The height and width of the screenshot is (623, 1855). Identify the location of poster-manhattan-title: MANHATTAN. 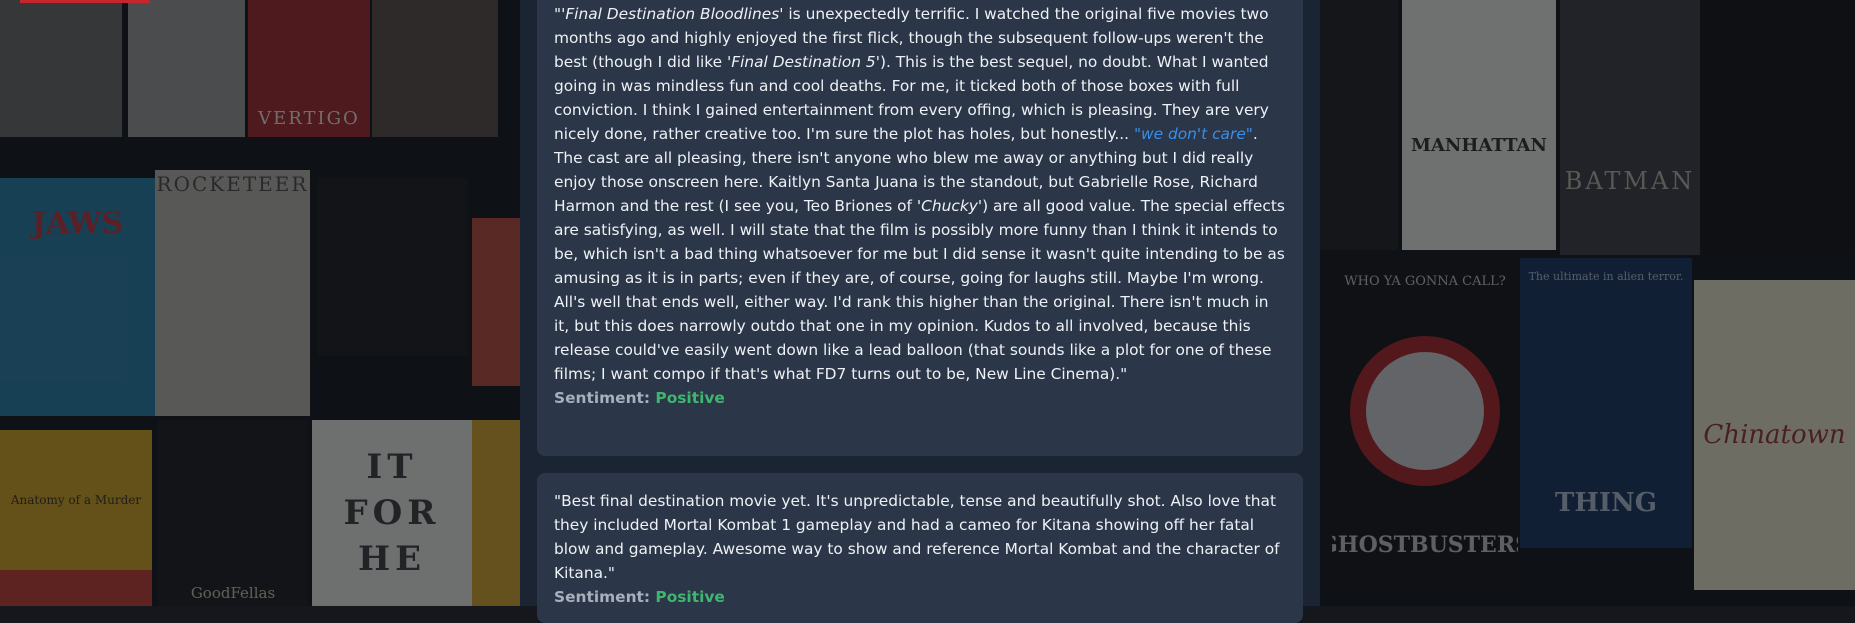
(1479, 145).